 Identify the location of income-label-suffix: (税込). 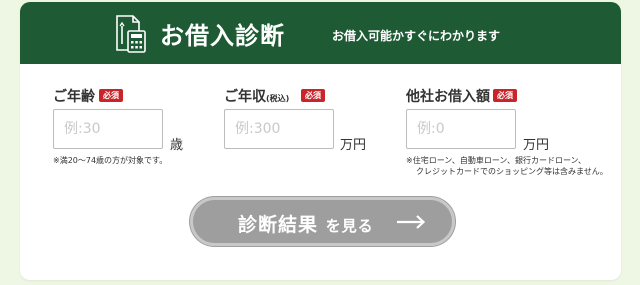
(278, 98).